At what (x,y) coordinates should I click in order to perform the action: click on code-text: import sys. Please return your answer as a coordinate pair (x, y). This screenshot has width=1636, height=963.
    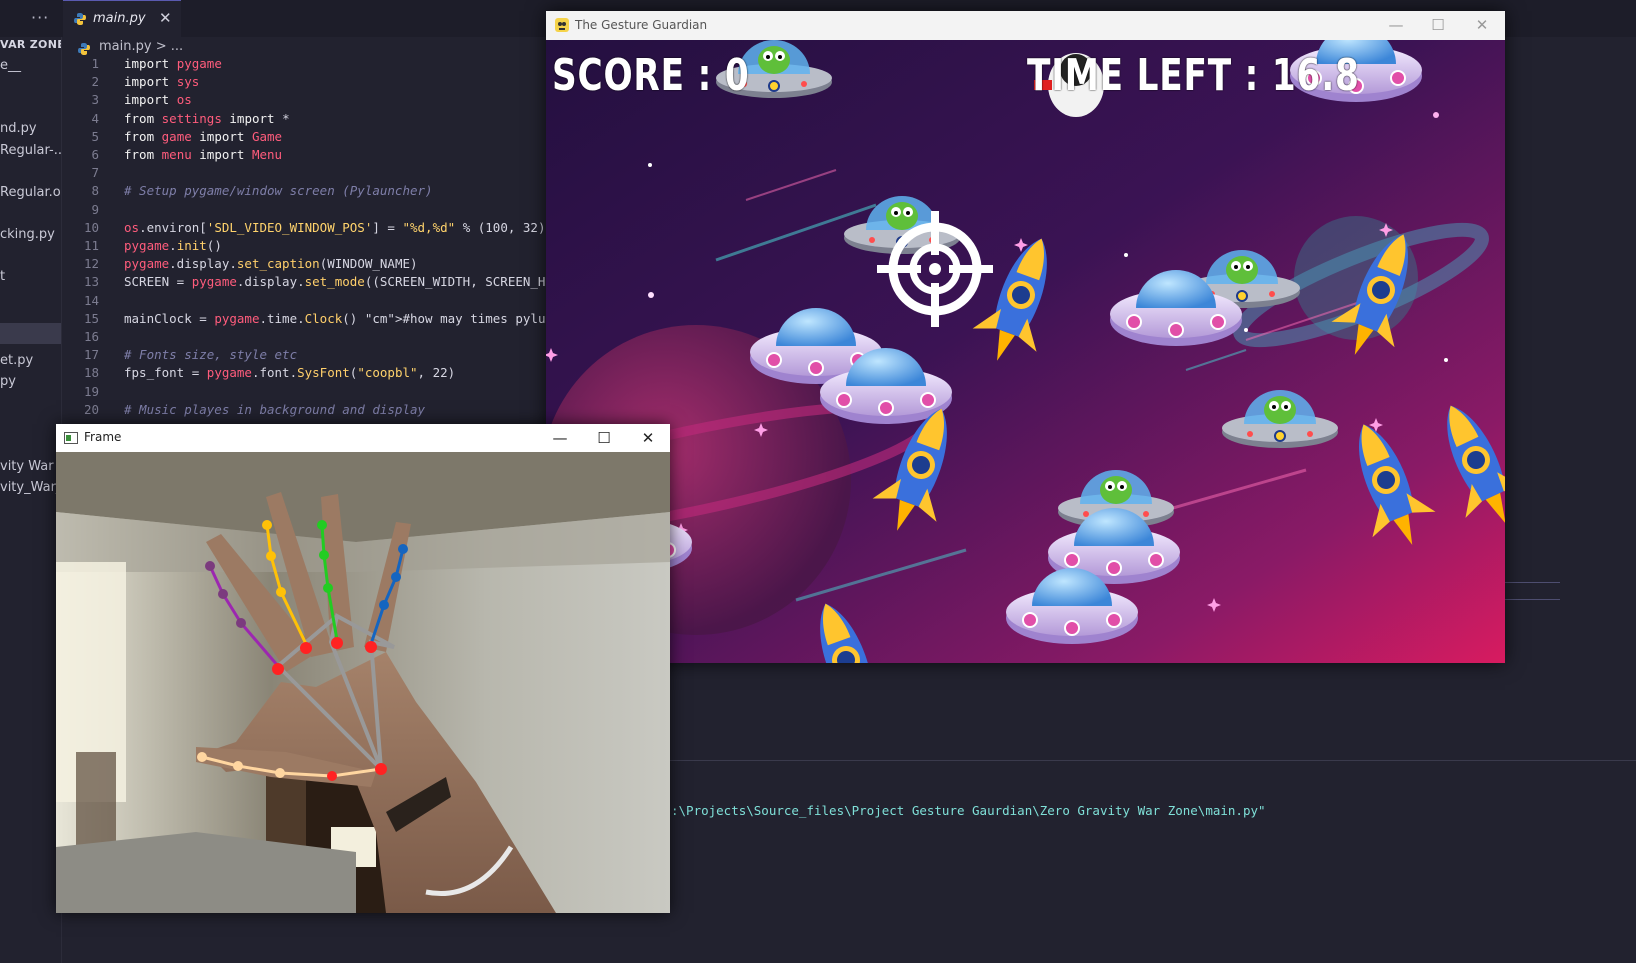
    Looking at the image, I should click on (162, 82).